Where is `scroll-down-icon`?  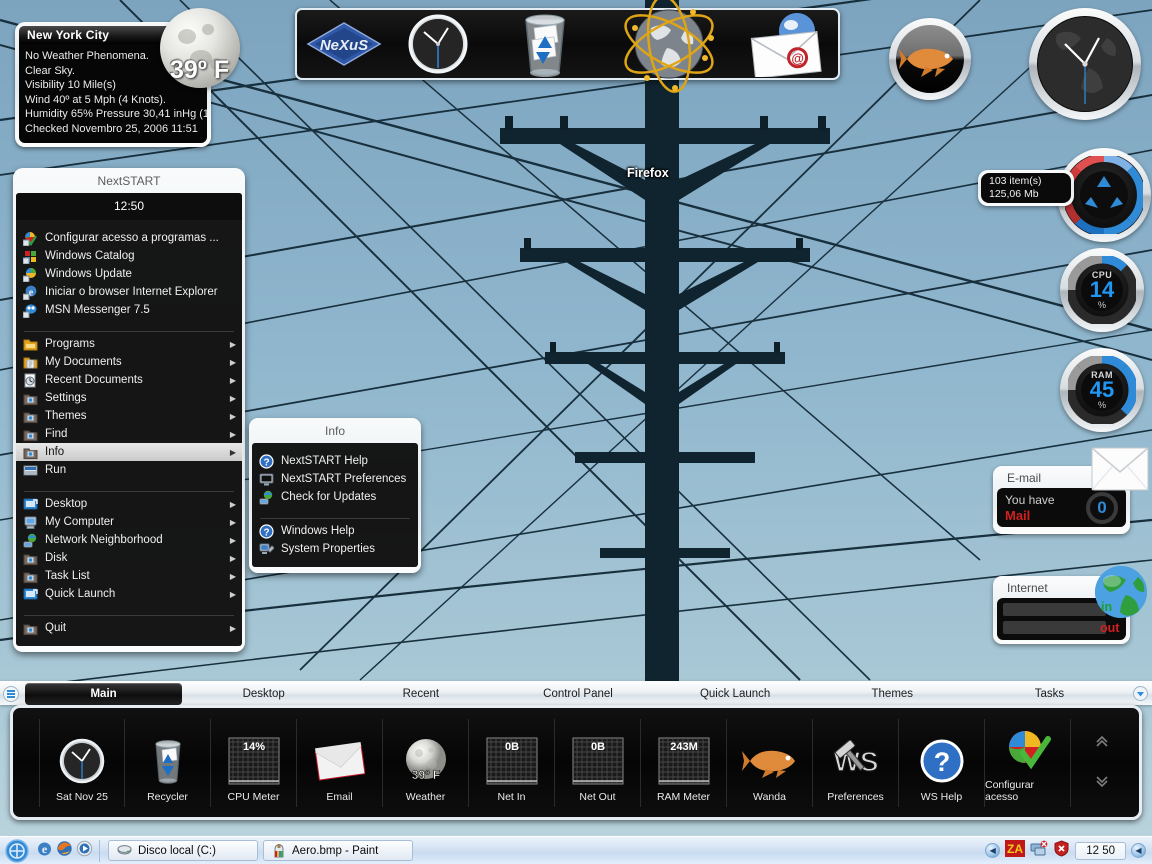 scroll-down-icon is located at coordinates (1102, 783).